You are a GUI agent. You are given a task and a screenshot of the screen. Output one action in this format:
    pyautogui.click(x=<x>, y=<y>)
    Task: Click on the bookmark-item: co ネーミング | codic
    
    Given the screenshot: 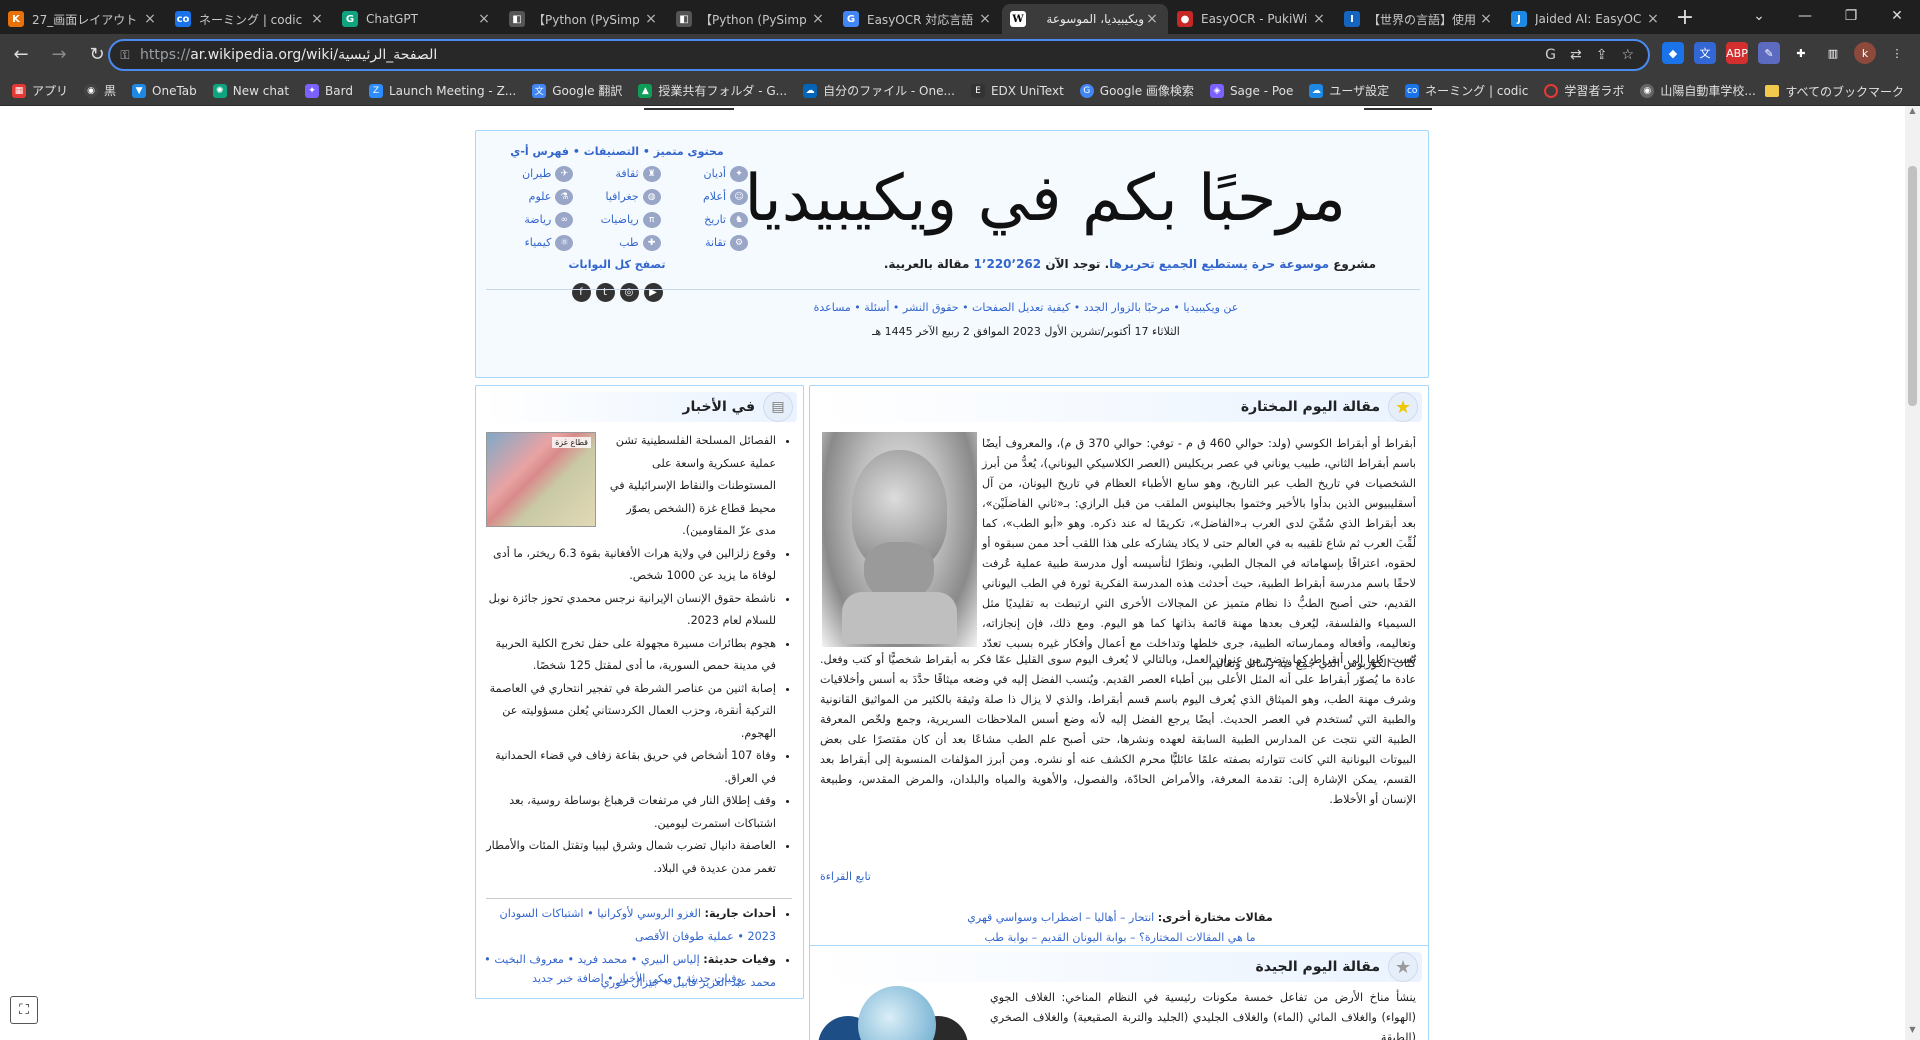 What is the action you would take?
    pyautogui.click(x=1466, y=90)
    